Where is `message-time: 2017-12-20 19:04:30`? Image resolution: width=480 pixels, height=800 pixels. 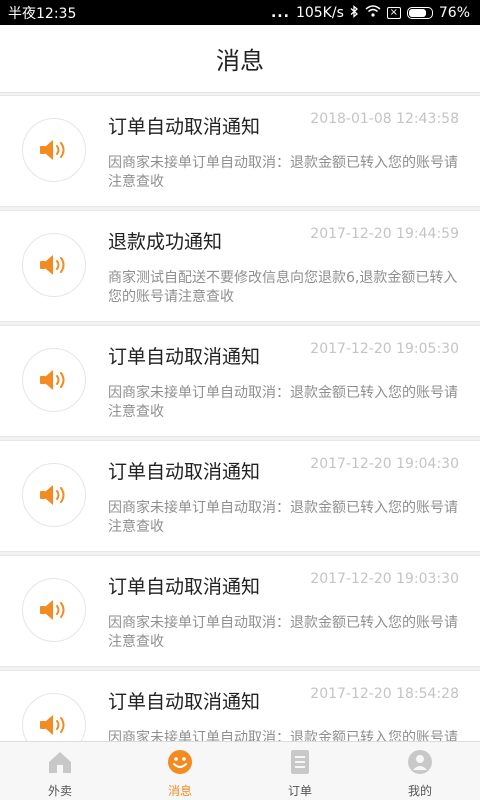
message-time: 2017-12-20 19:04:30 is located at coordinates (384, 464).